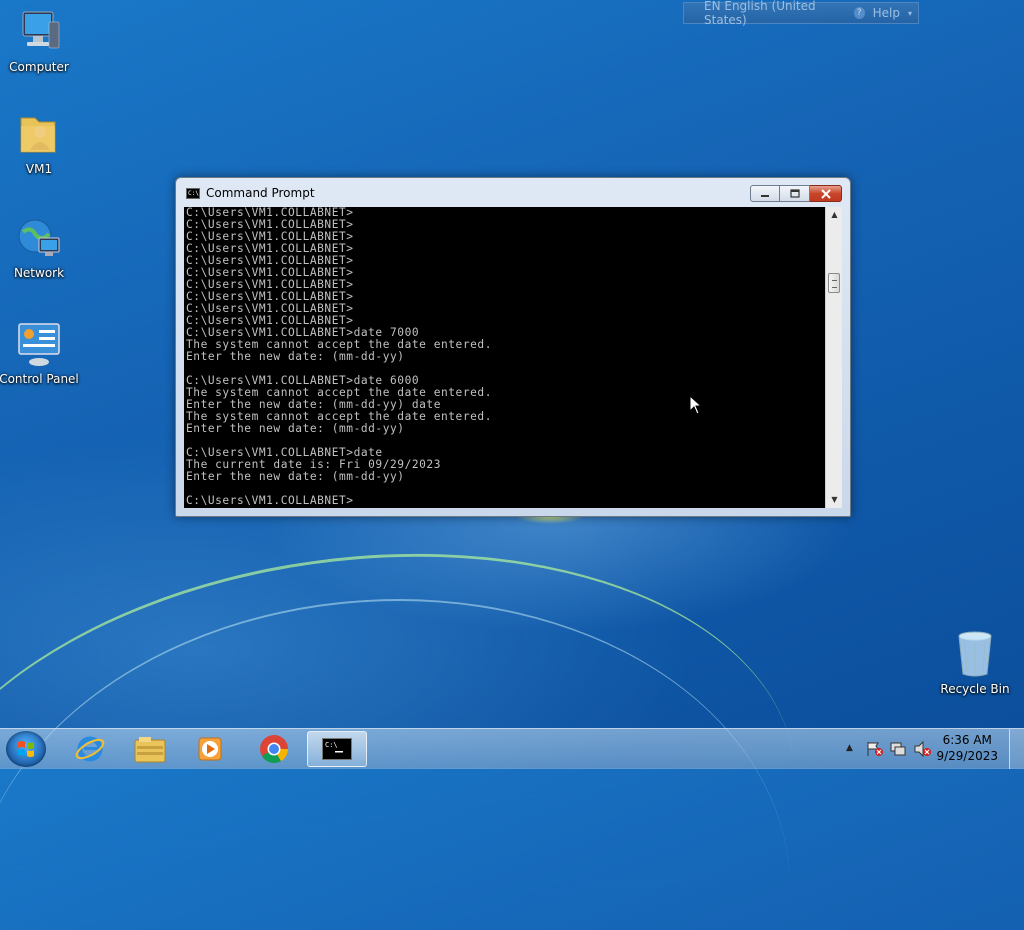 The image size is (1024, 930). I want to click on window-titlebar: C:\ Command Prompt, so click(513, 193).